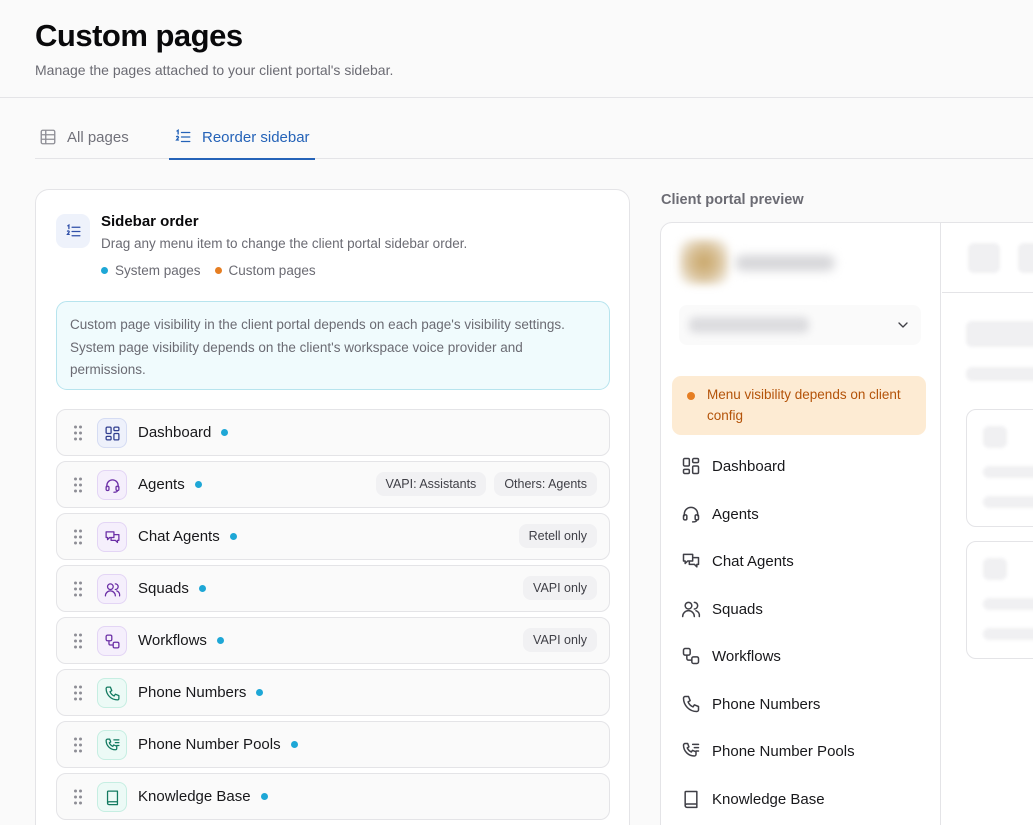 The image size is (1033, 825). I want to click on item-label-wrap: Dashboard, so click(183, 432).